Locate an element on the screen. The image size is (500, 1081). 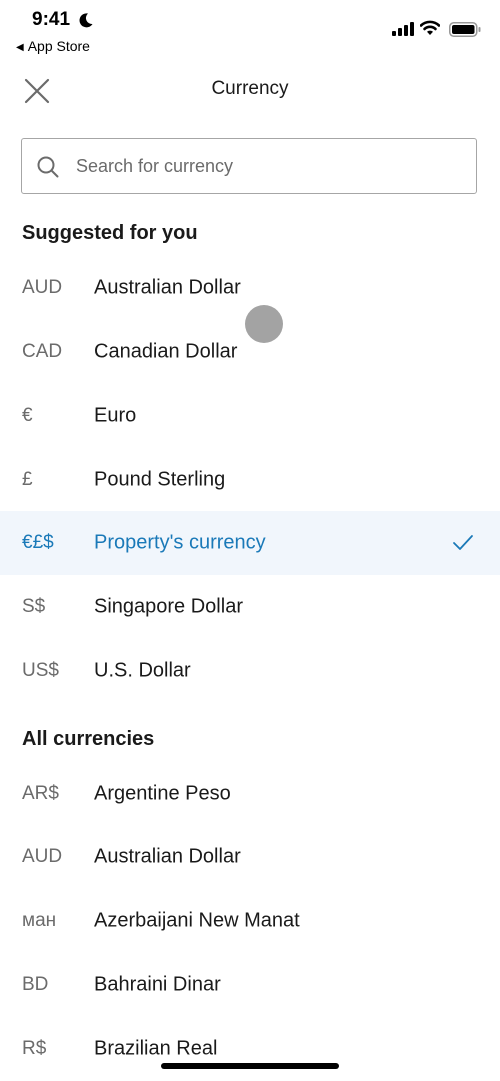
currency-name: Euro is located at coordinates (115, 415).